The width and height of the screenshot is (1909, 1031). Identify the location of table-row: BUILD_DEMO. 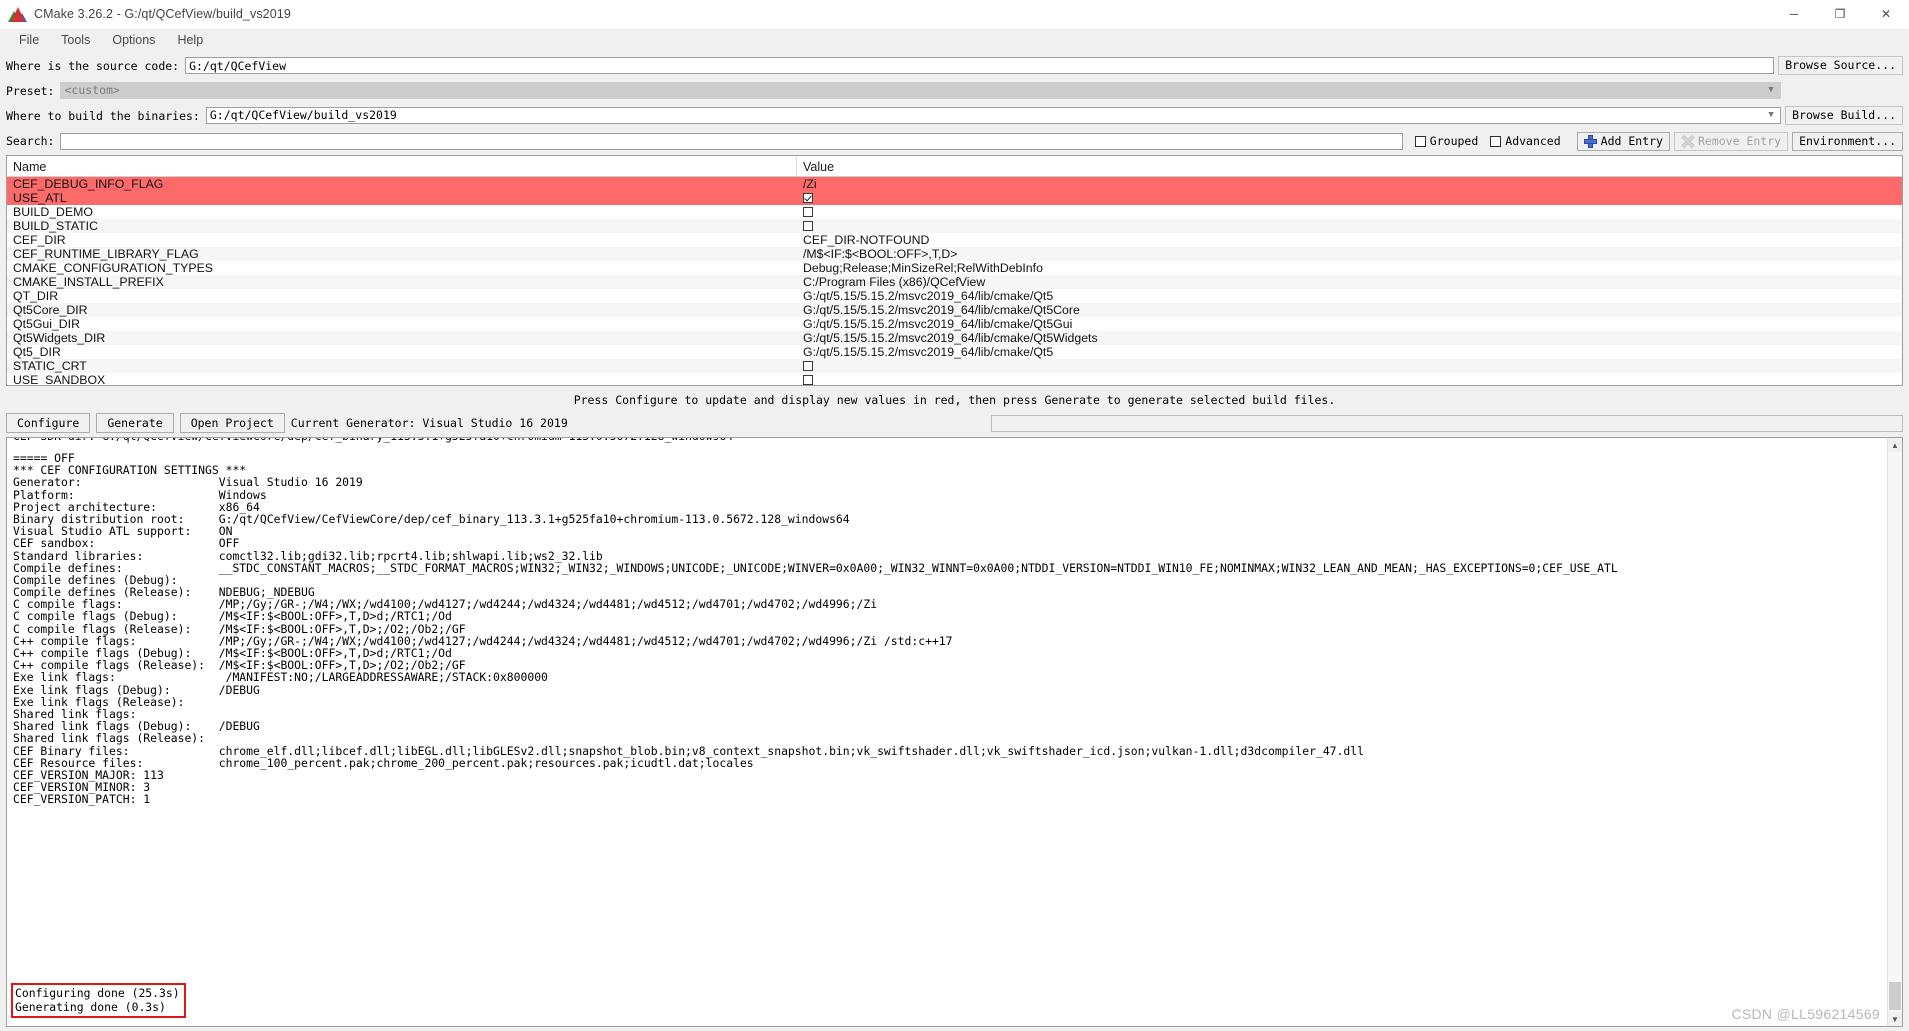
(954, 212).